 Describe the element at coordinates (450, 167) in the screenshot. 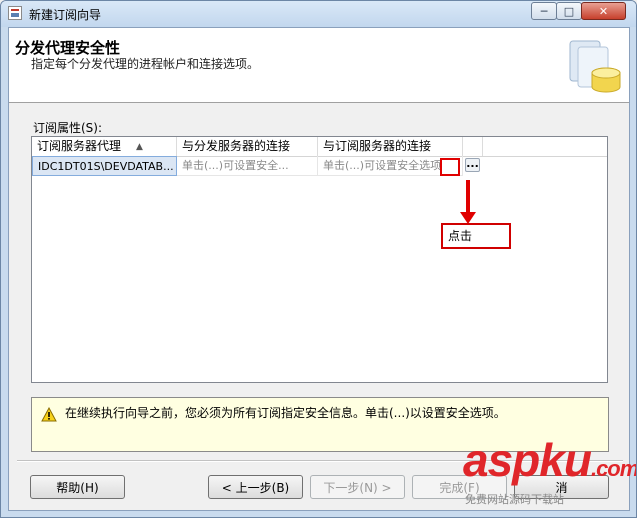

I see `highlight-box` at that location.